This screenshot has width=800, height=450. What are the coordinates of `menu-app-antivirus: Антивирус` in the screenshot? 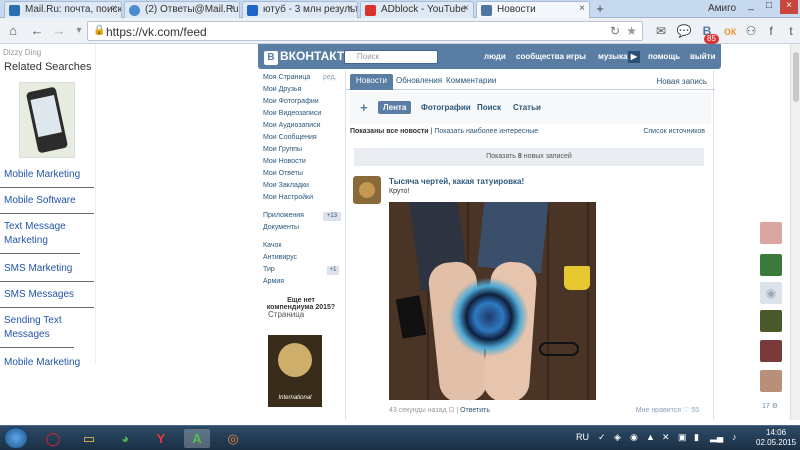 It's located at (280, 257).